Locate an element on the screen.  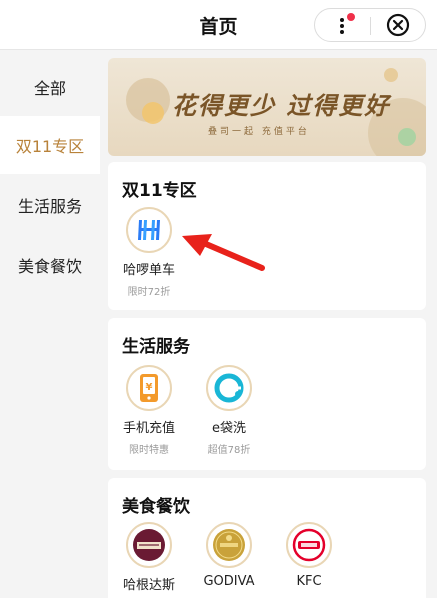
capsule-divider is located at coordinates (370, 26).